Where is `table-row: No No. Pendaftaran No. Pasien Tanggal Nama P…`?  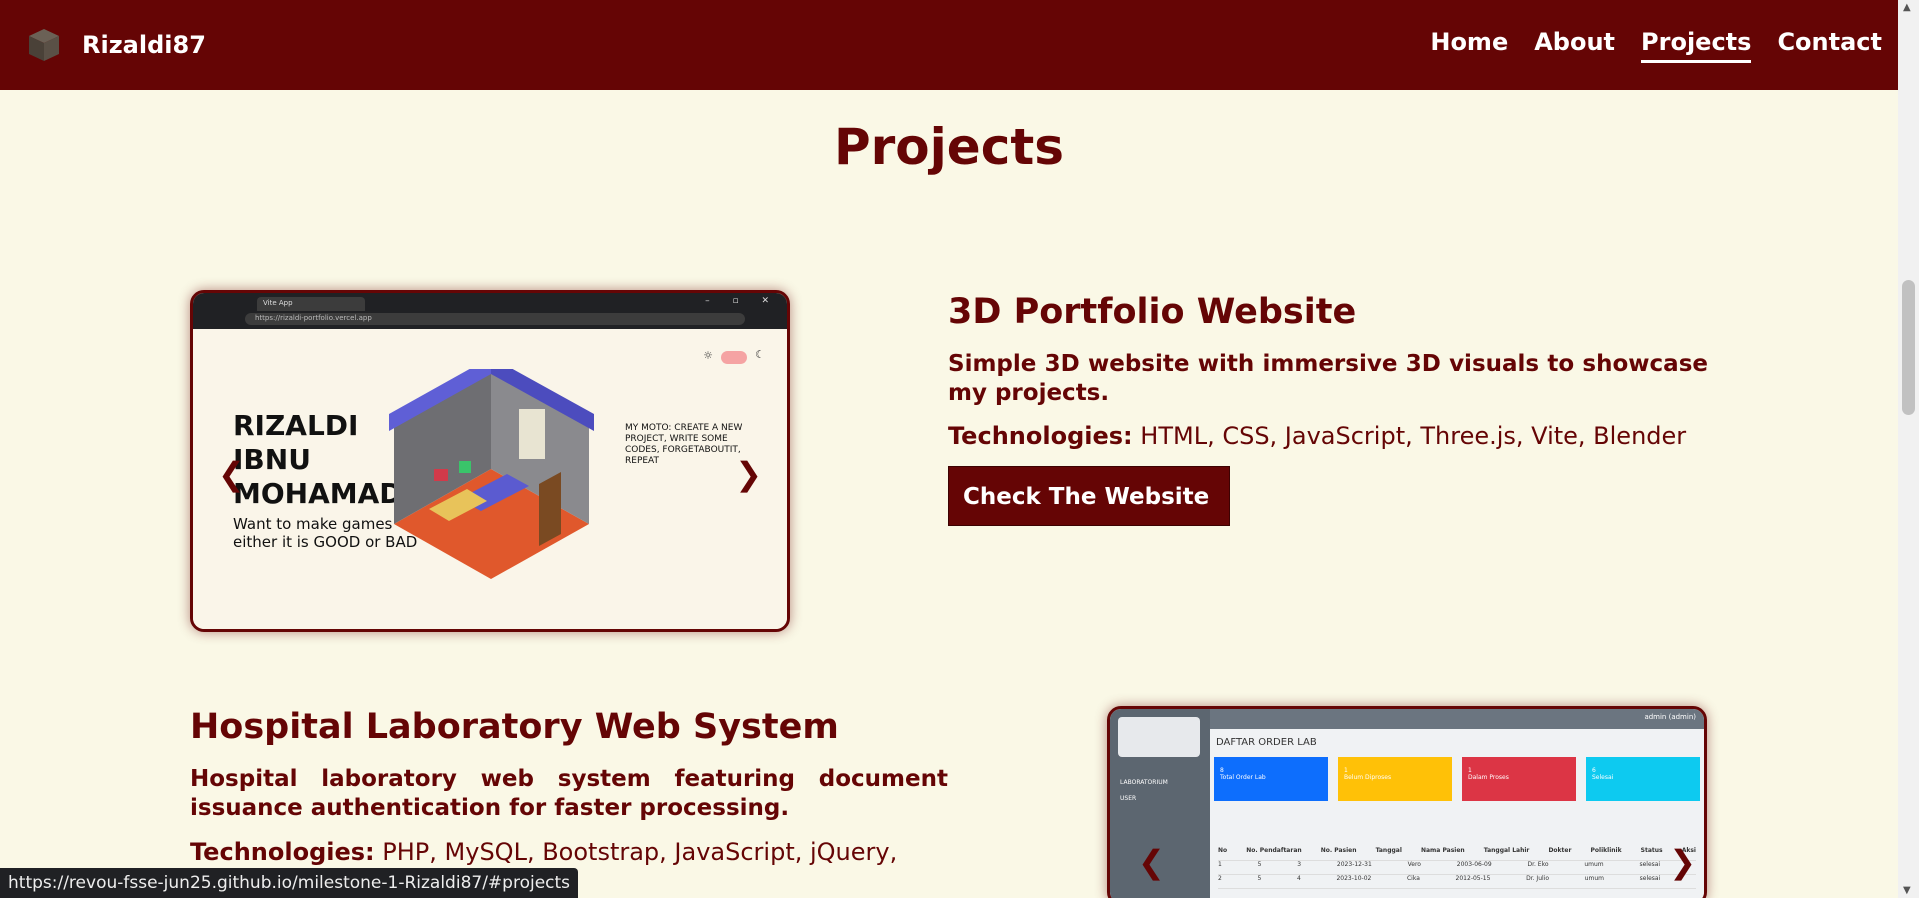 table-row: No No. Pendaftaran No. Pasien Tanggal Nama P… is located at coordinates (1457, 854).